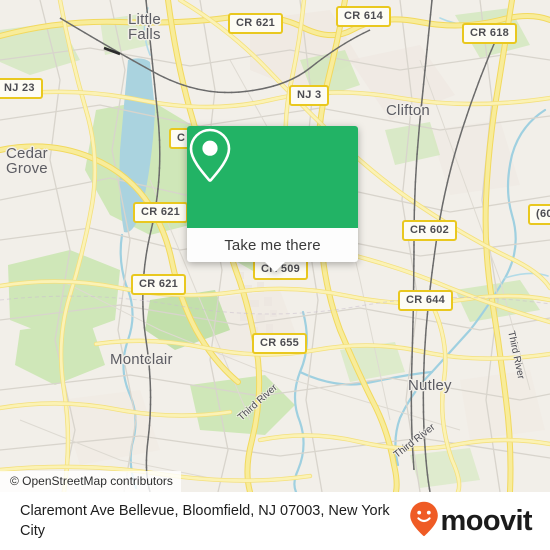  What do you see at coordinates (144, 27) in the screenshot?
I see `city-label-little-falls: Little Falls` at bounding box center [144, 27].